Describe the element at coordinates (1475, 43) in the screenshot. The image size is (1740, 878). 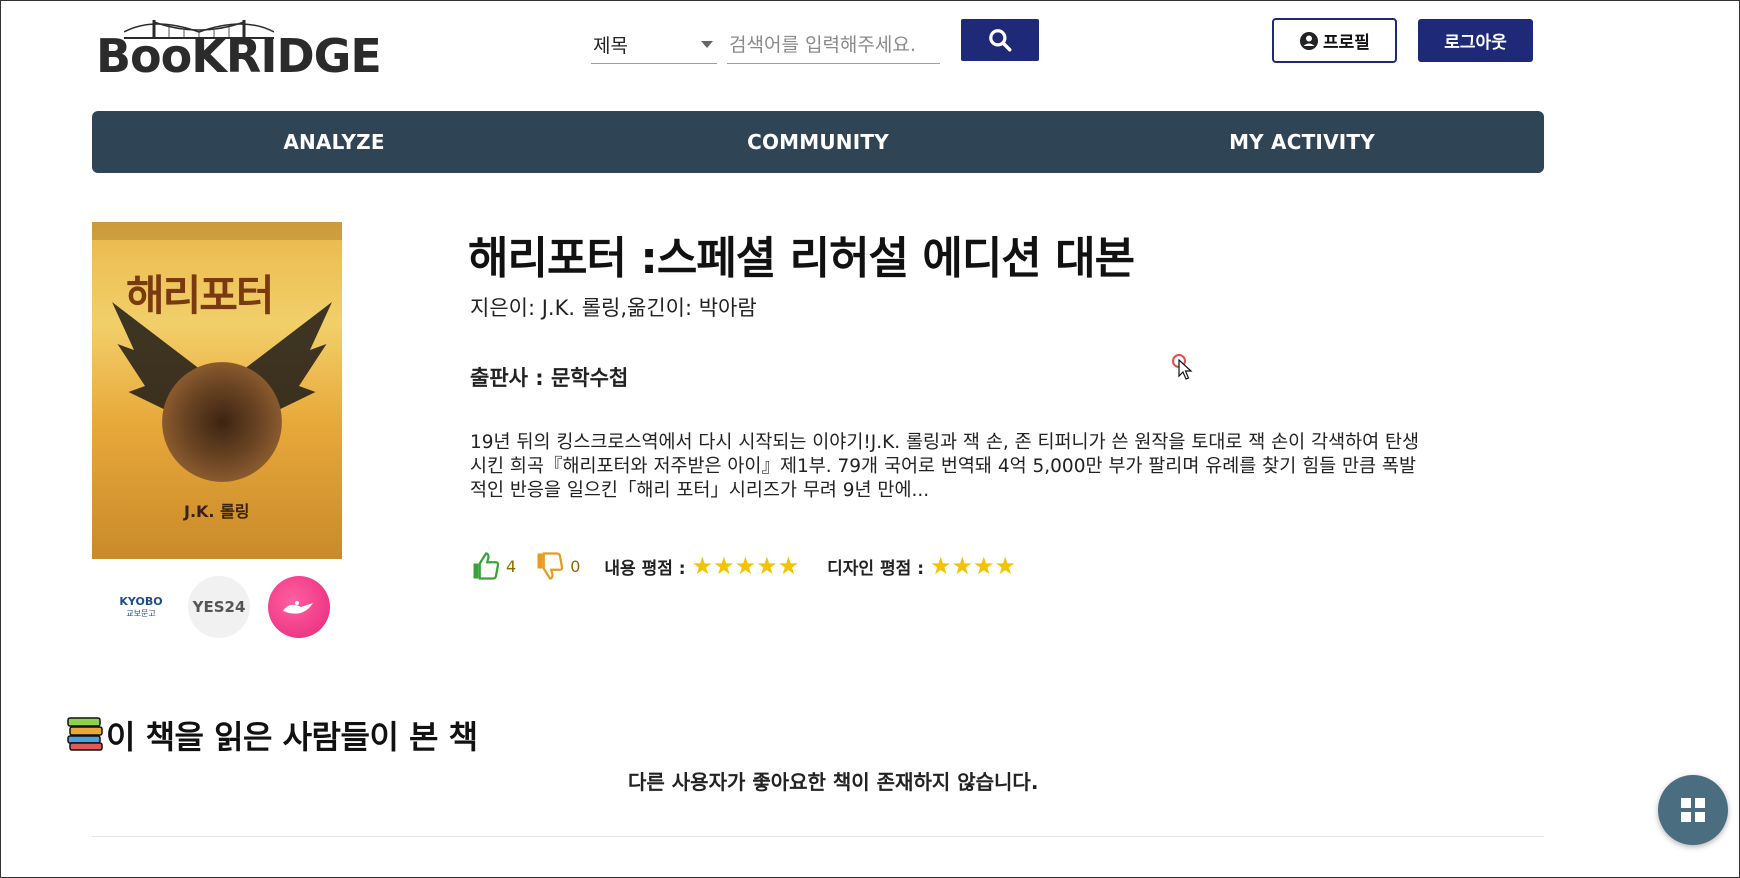
I see `logout-label: 로그아웃` at that location.